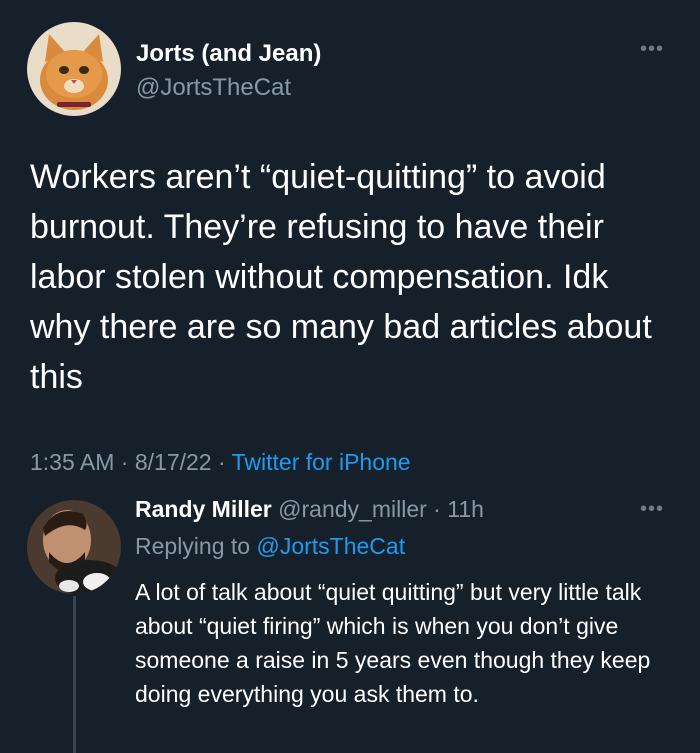 This screenshot has width=700, height=753. I want to click on cat-avatar-image, so click(74, 69).